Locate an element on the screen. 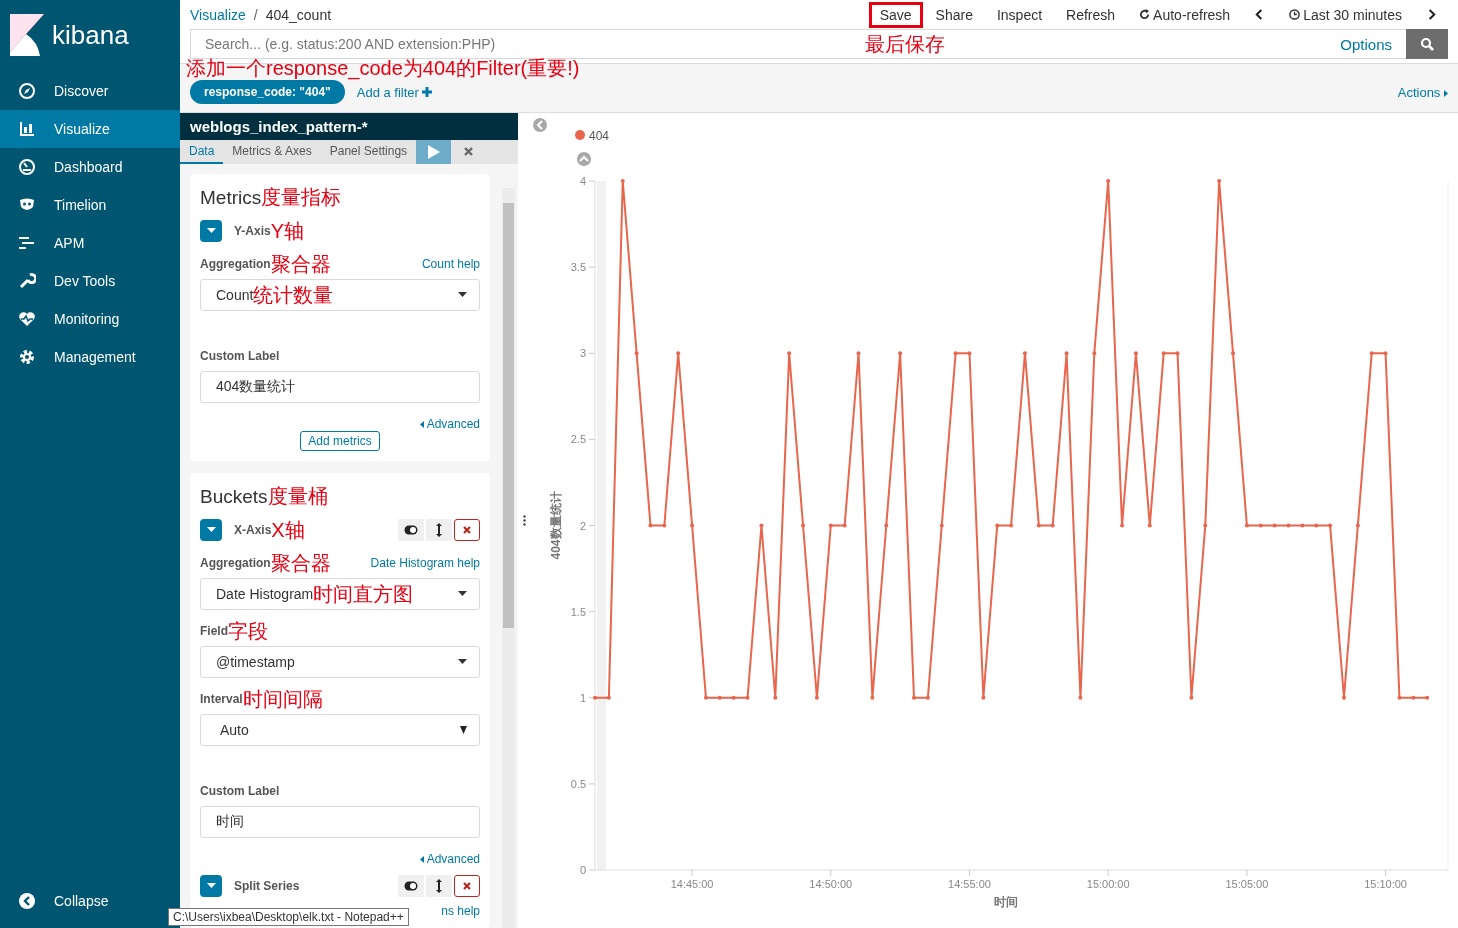  input-field: 404数量统计 is located at coordinates (340, 387).